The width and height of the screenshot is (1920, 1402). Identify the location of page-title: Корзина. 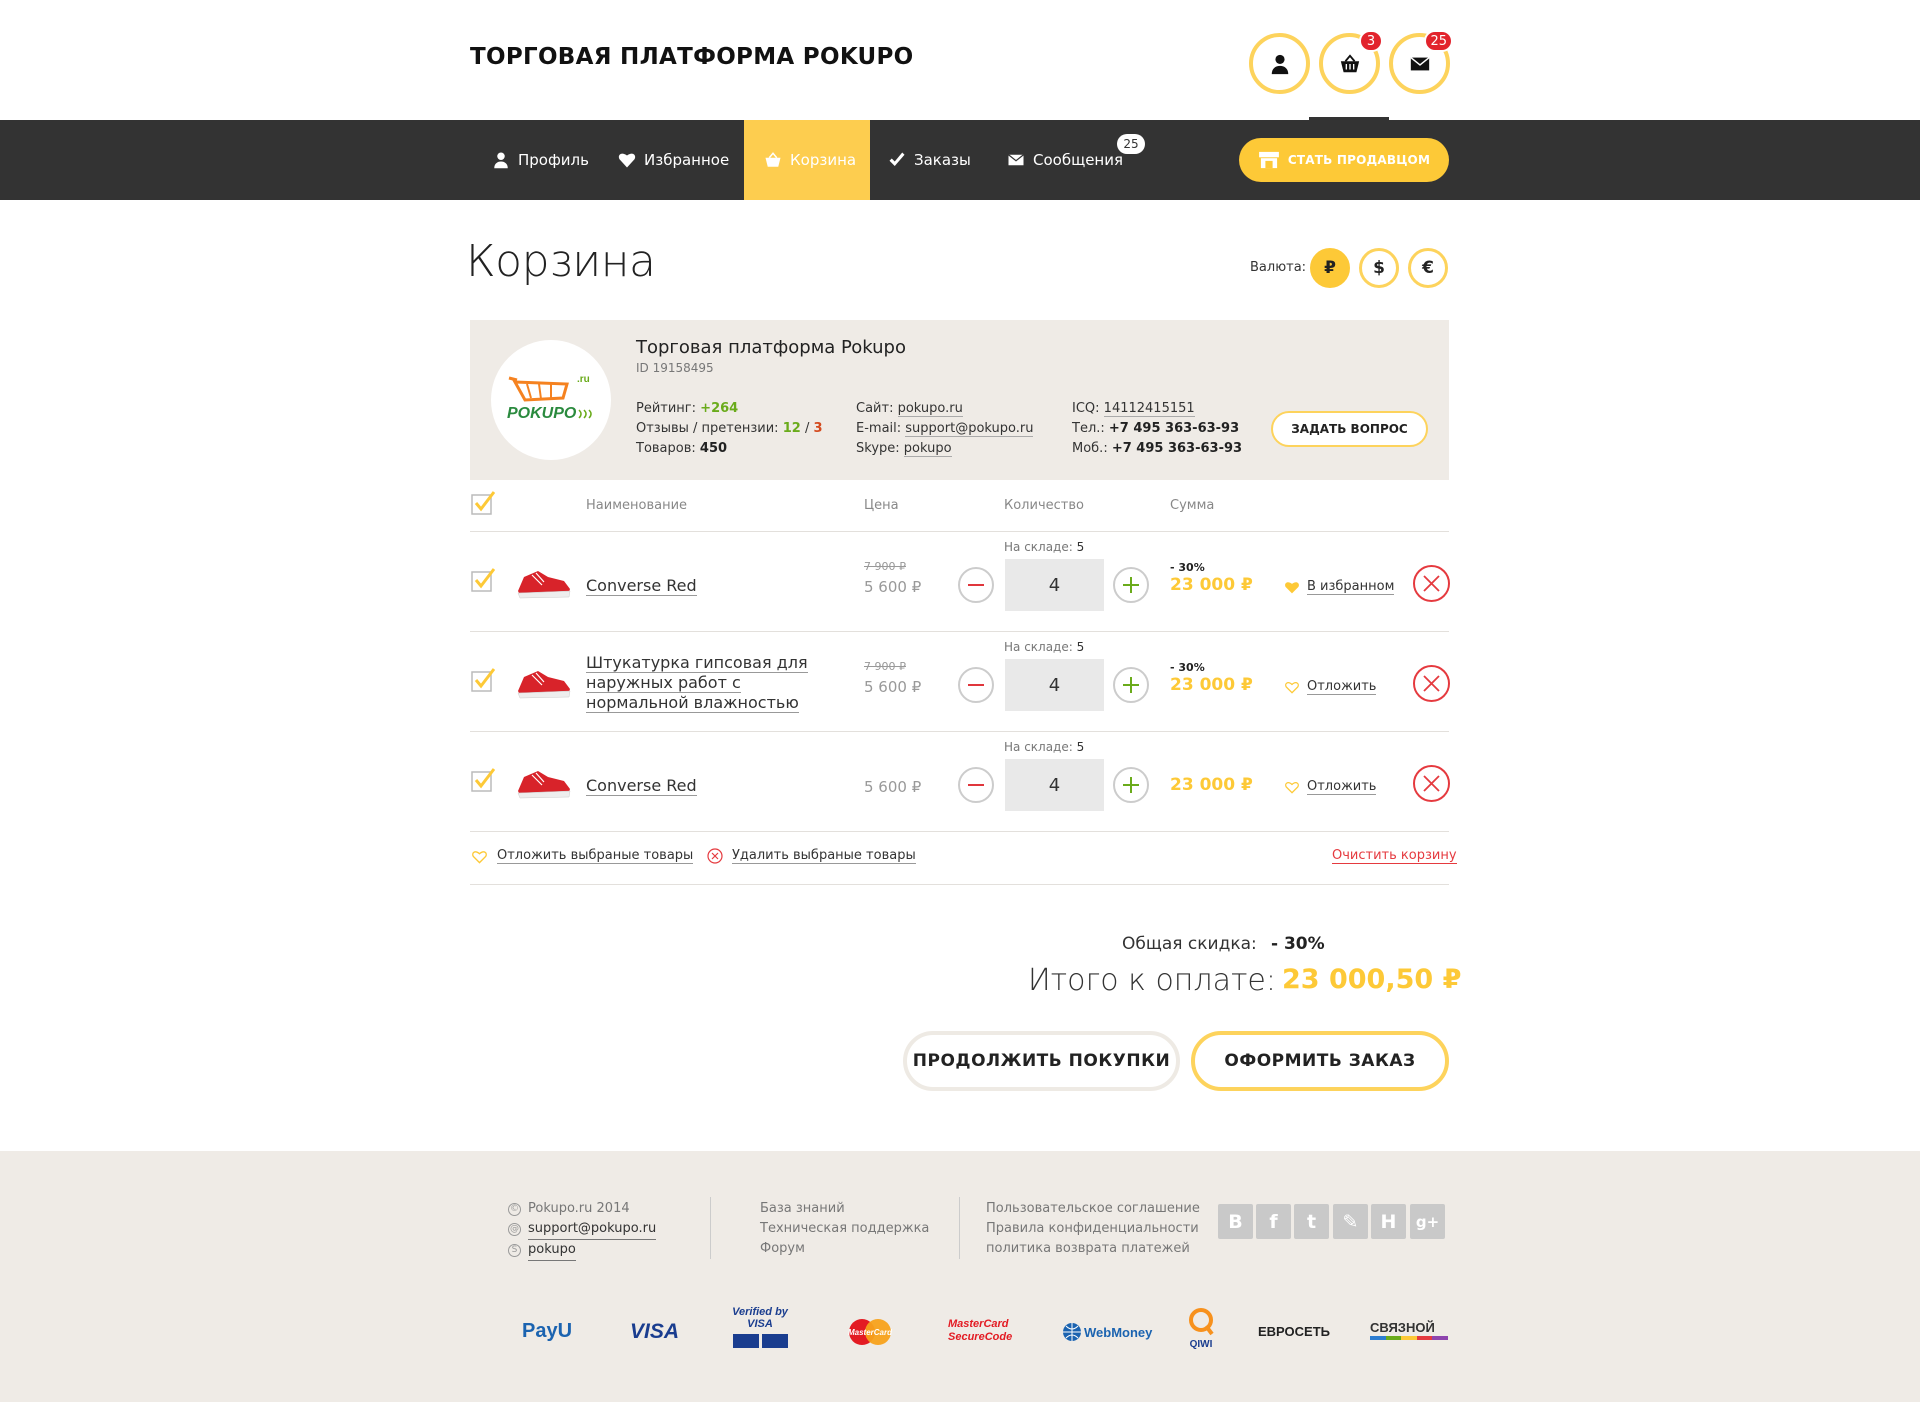
(561, 261).